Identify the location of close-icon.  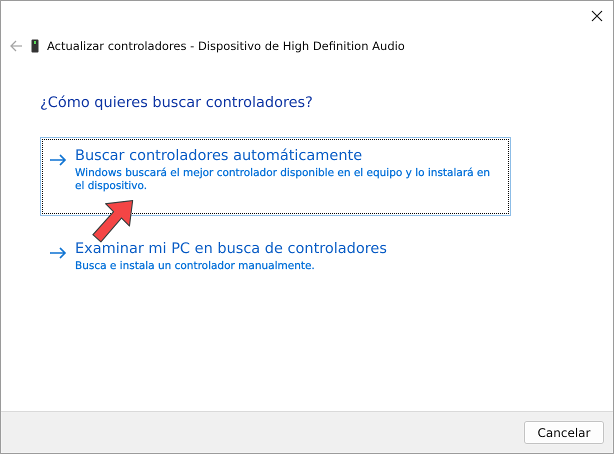
(597, 16).